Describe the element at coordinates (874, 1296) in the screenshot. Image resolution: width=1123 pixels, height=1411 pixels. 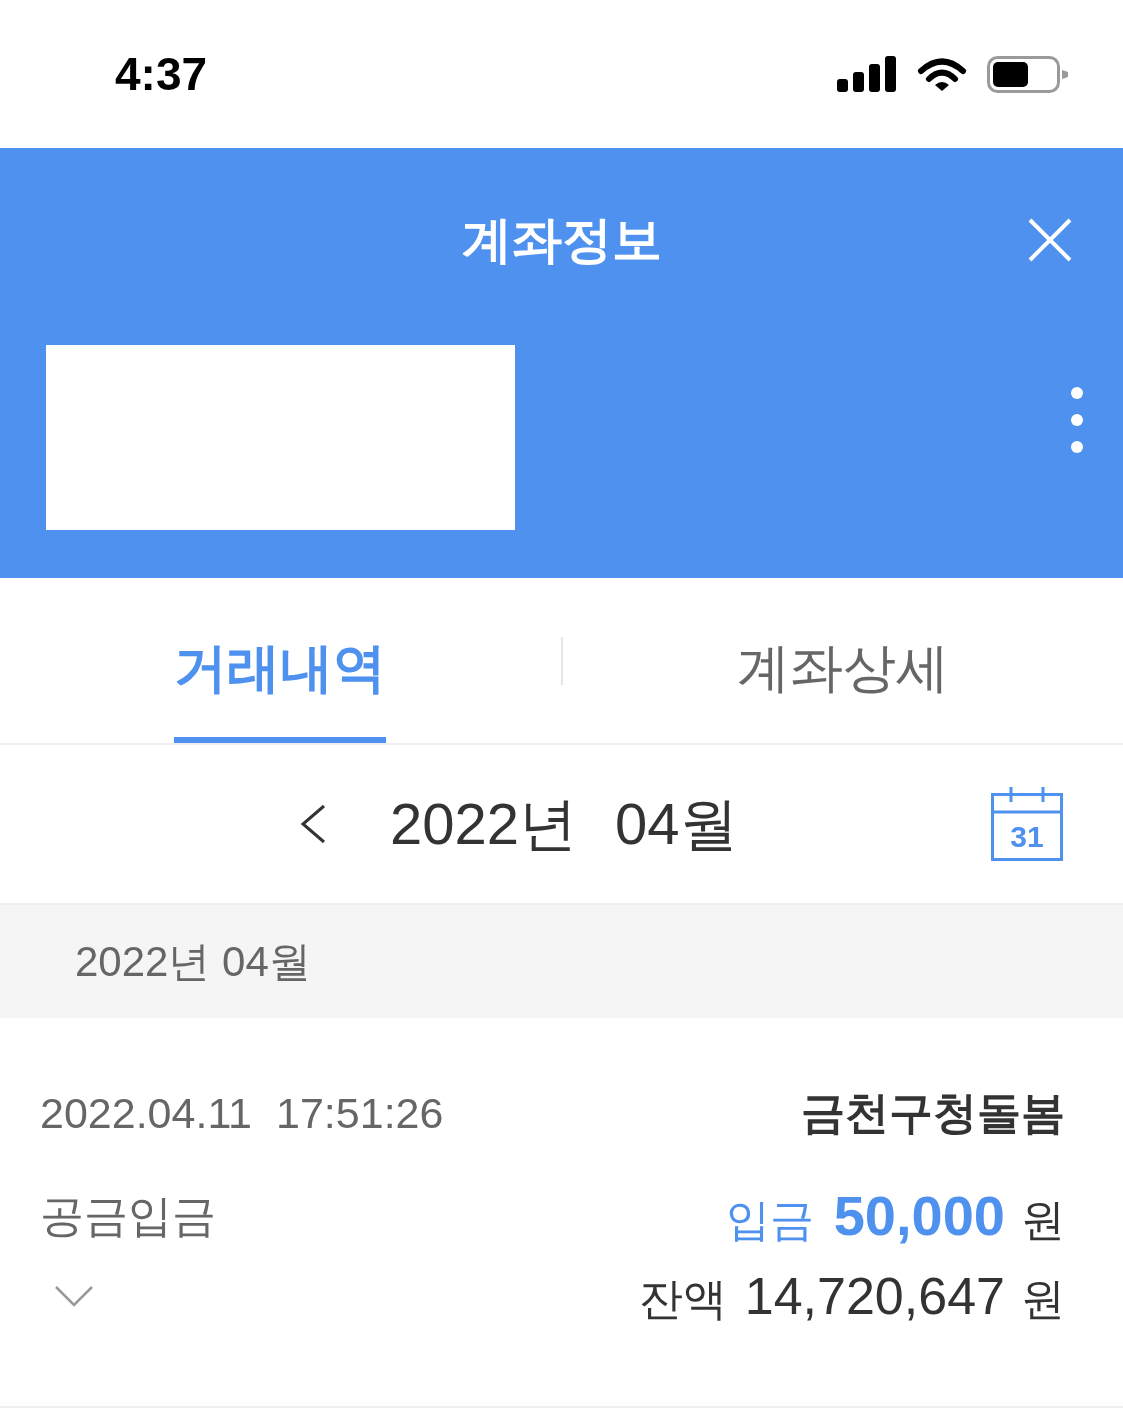
I see `balance-amount: 14,720,647` at that location.